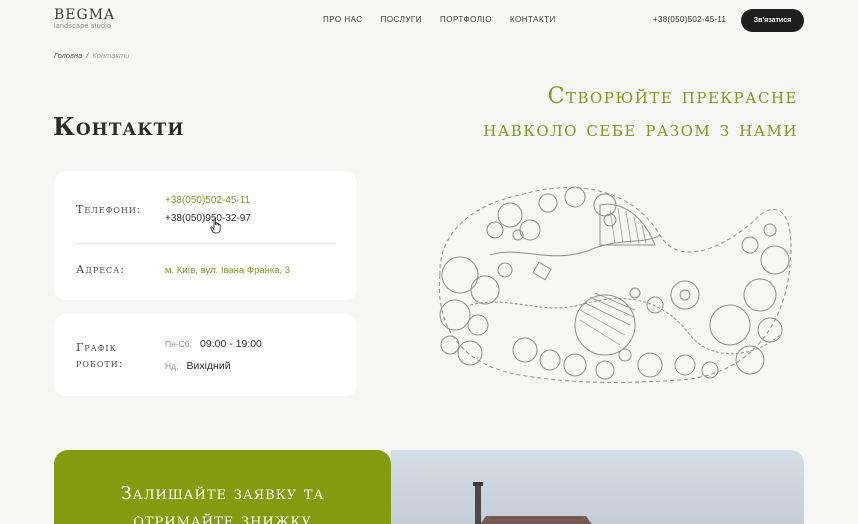 This screenshot has height=524, width=858. Describe the element at coordinates (111, 55) in the screenshot. I see `breadcrumb-current: Контакти` at that location.